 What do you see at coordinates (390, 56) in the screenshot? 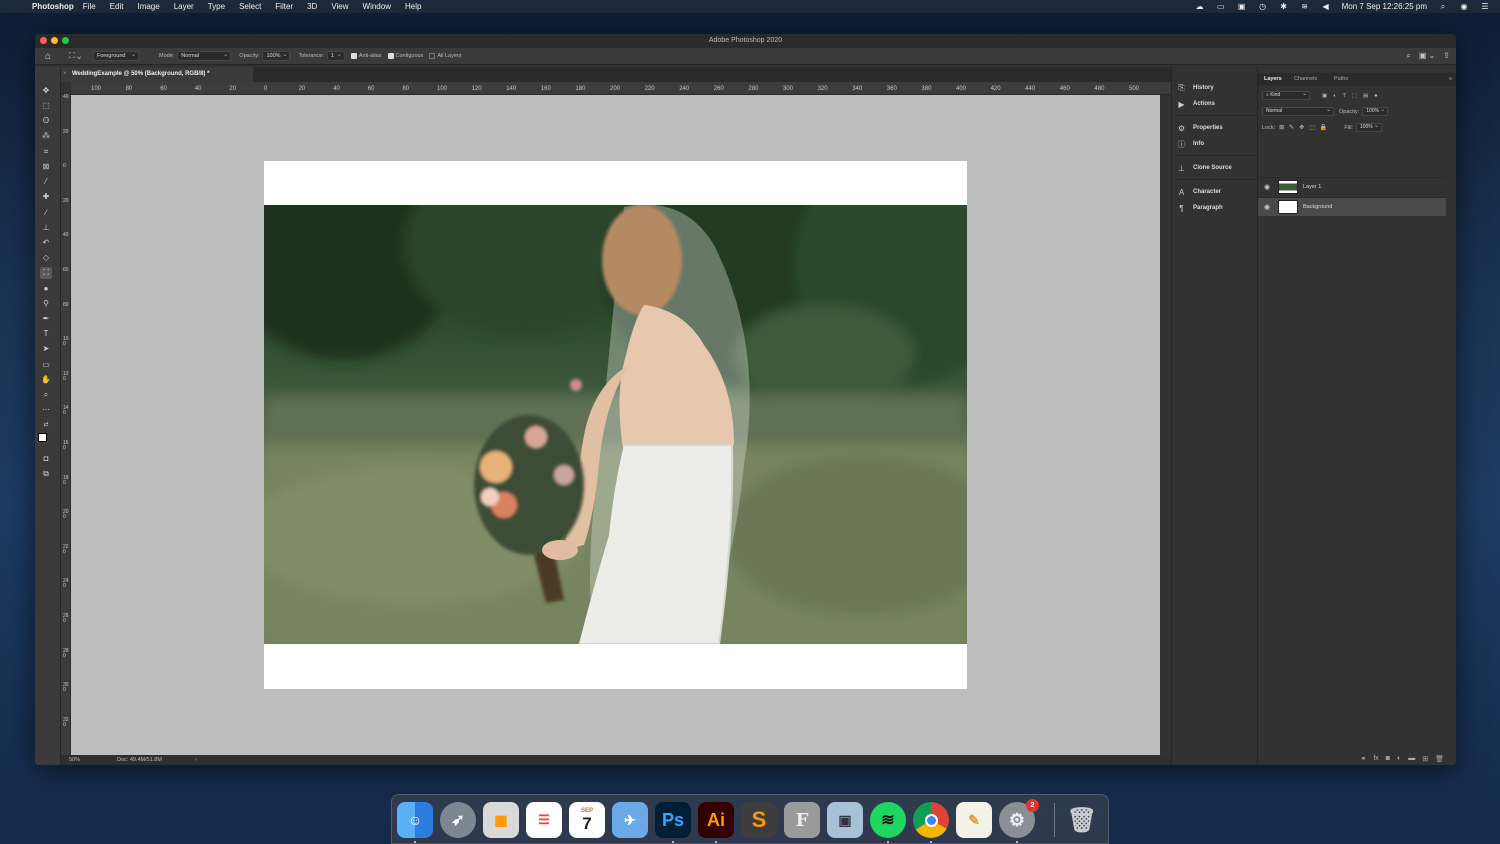
I see `contiguous-checkbox` at bounding box center [390, 56].